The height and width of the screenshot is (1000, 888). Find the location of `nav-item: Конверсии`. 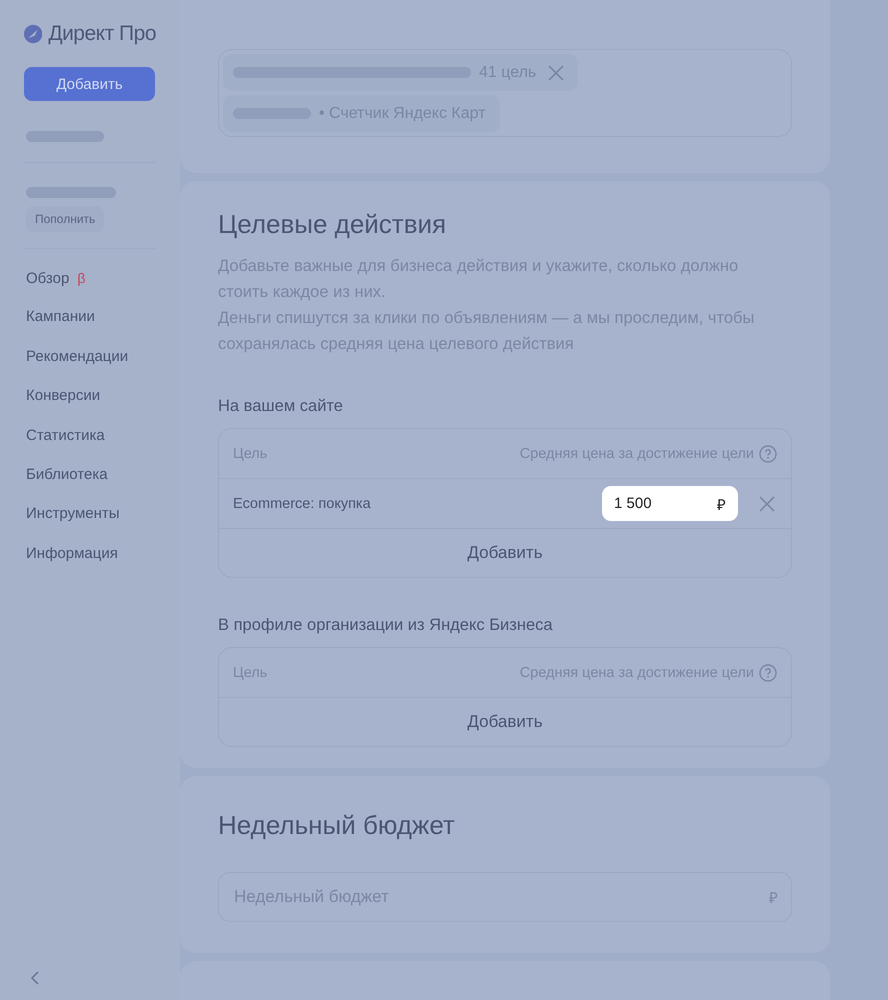

nav-item: Конверсии is located at coordinates (91, 405).